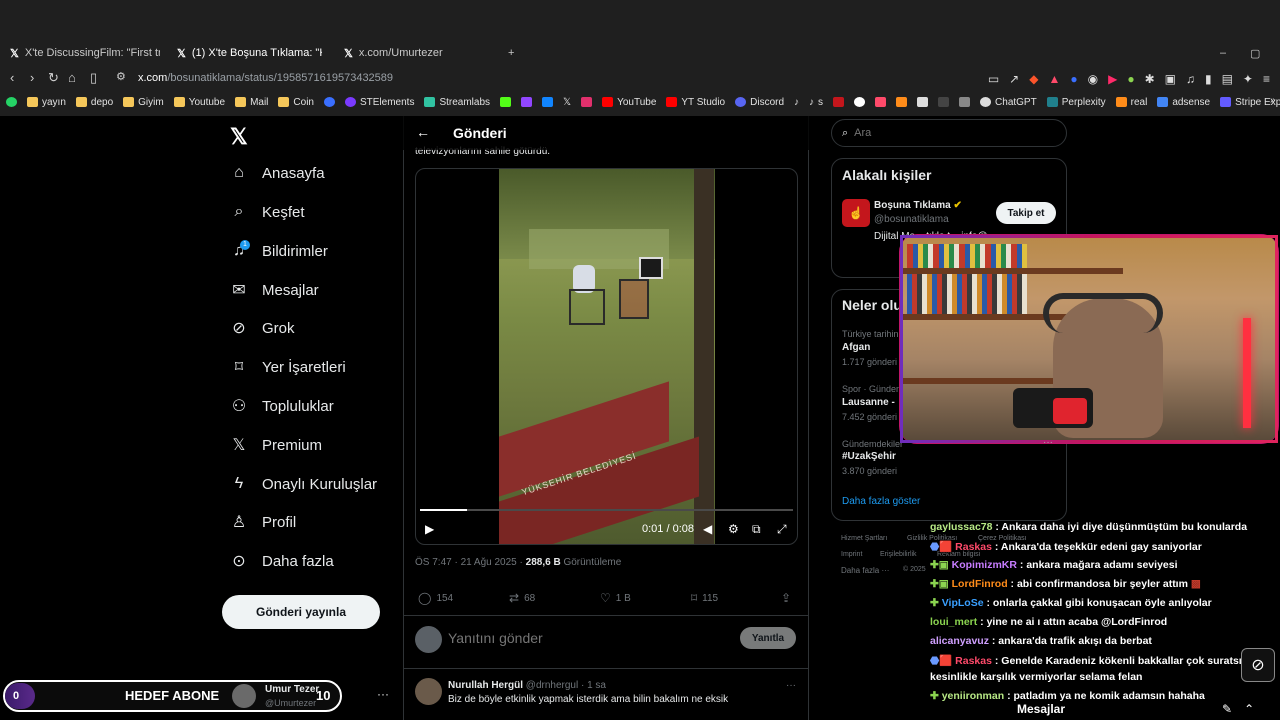  I want to click on footer-link: Hizmet Şartları, so click(864, 538).